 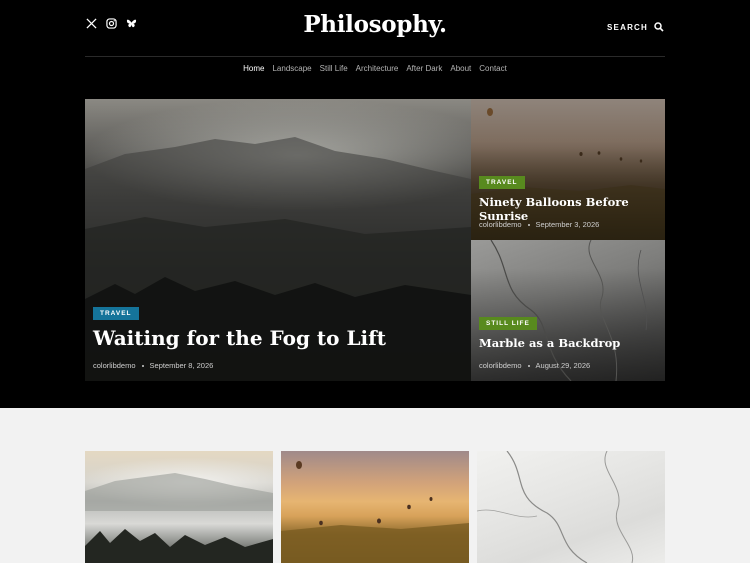 What do you see at coordinates (627, 27) in the screenshot?
I see `search-label: SEARCH` at bounding box center [627, 27].